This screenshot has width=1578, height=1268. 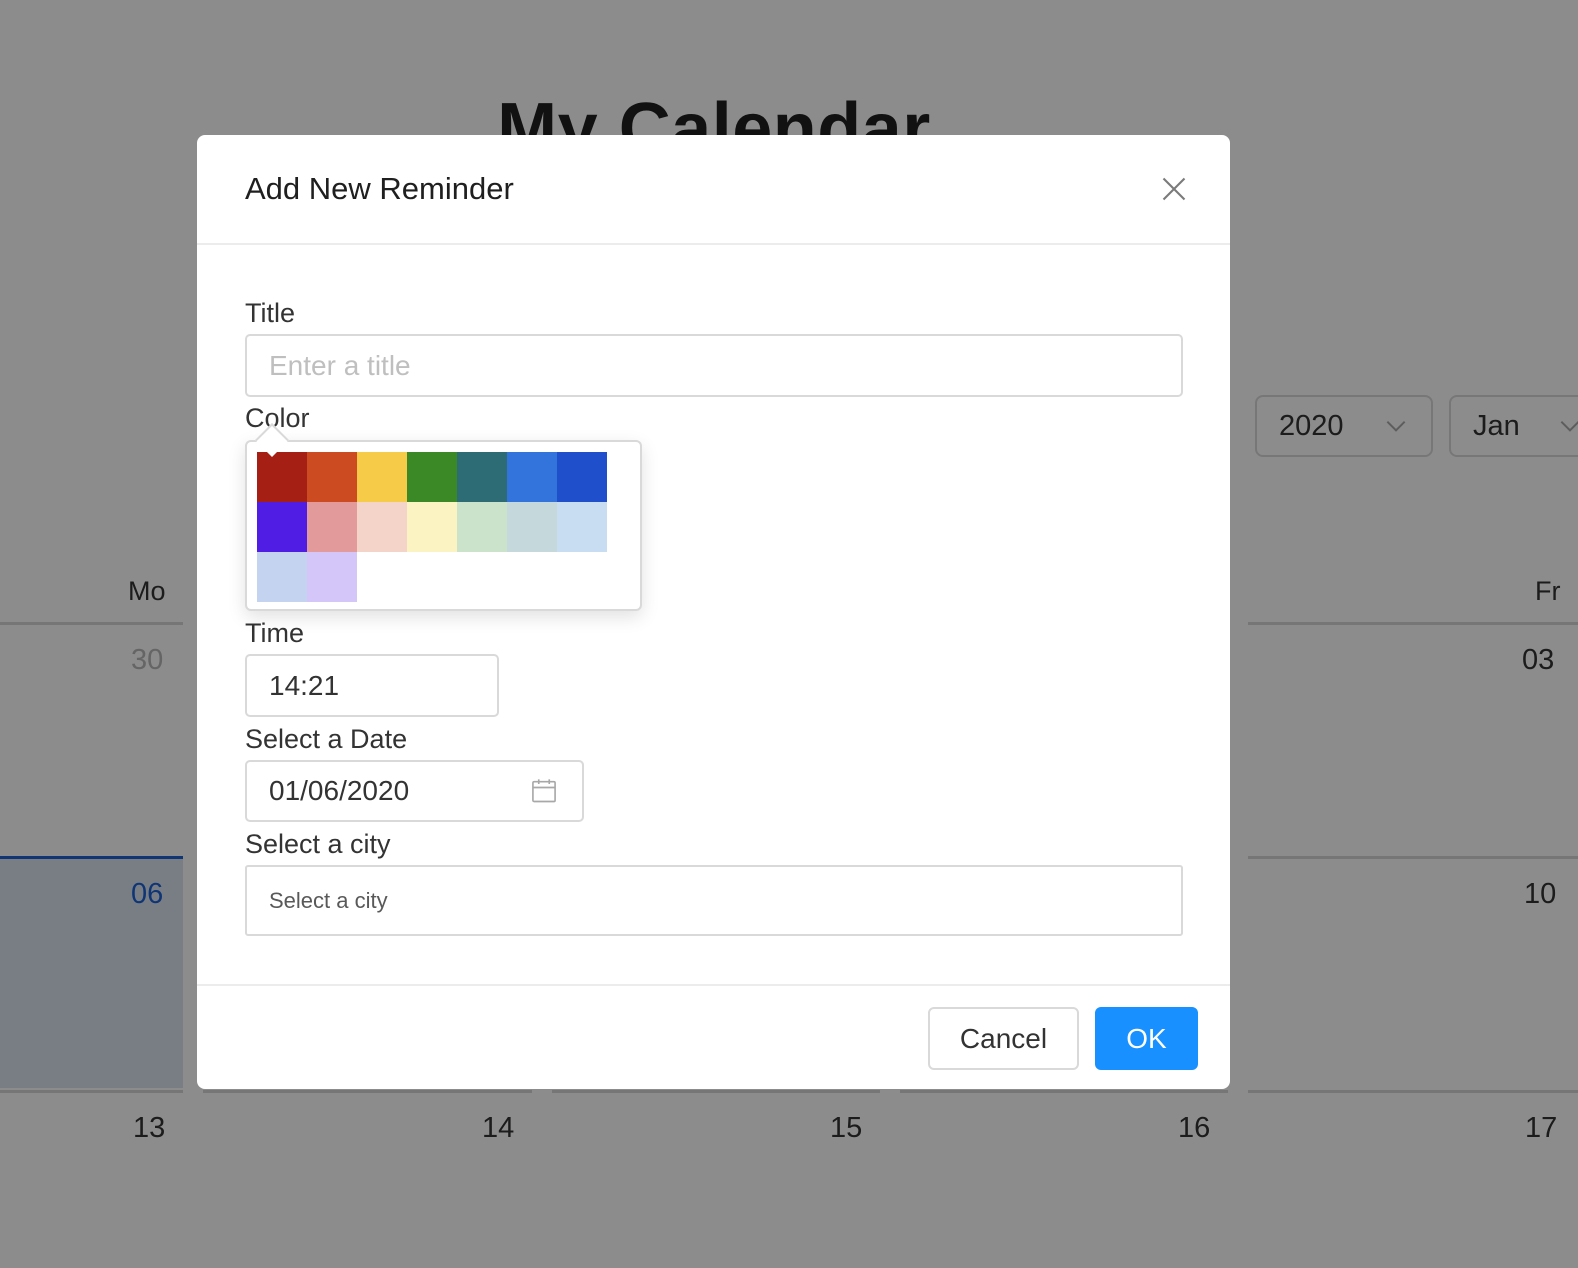 I want to click on time-input, so click(x=372, y=685).